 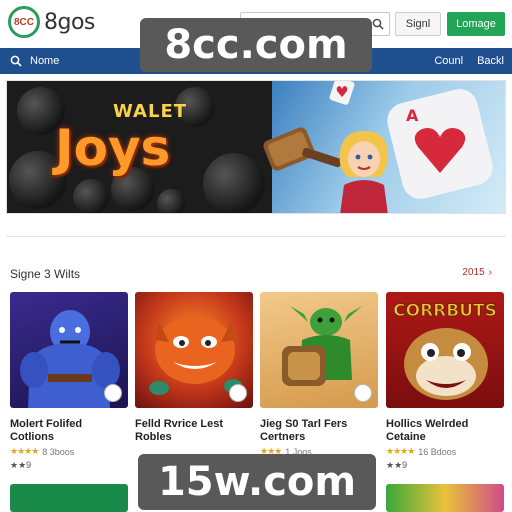 I want to click on watermark-bottom: 15w.com, so click(x=257, y=482).